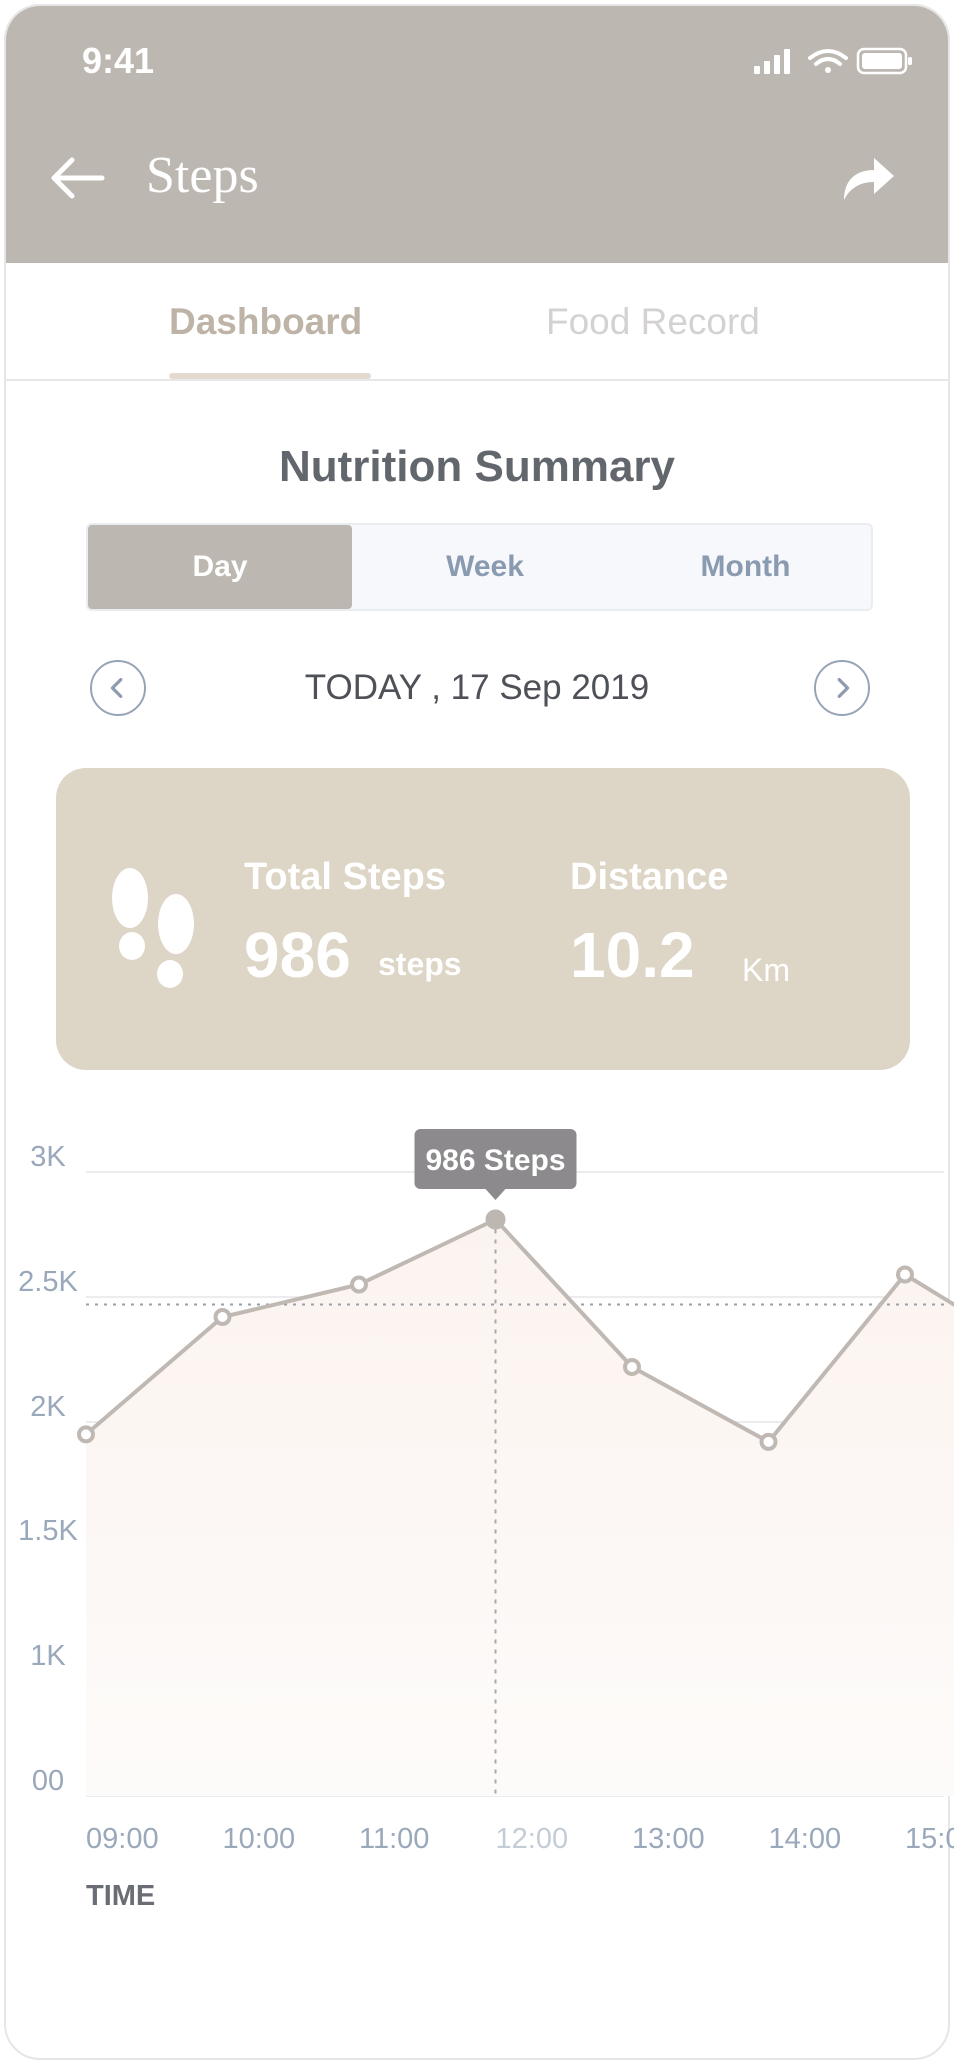 The width and height of the screenshot is (954, 2064). What do you see at coordinates (477, 466) in the screenshot?
I see `section-title: Nutrition Summary` at bounding box center [477, 466].